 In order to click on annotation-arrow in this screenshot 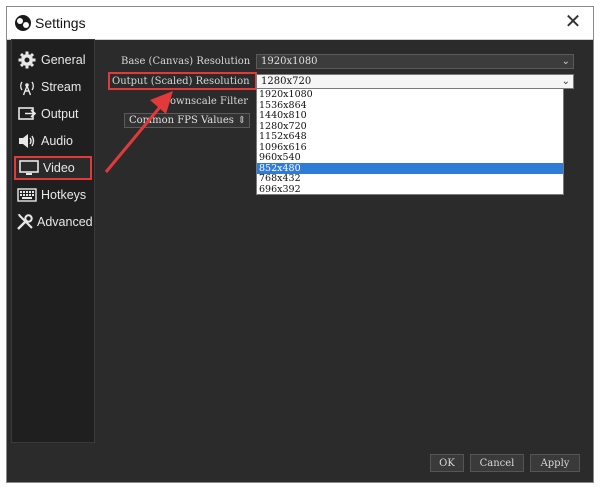, I will do `click(138, 132)`.